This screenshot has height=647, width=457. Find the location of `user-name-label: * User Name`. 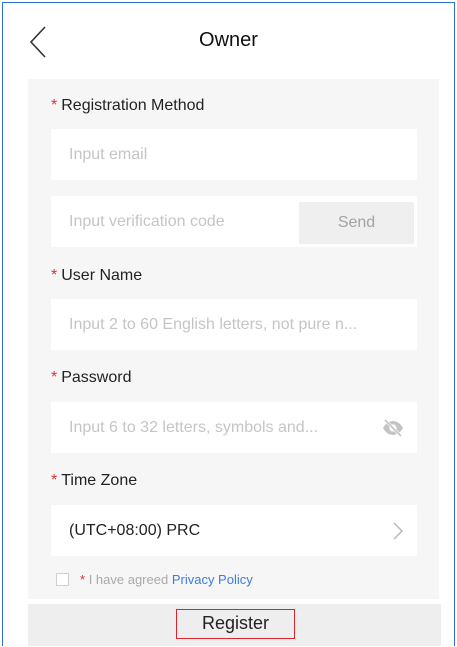

user-name-label: * User Name is located at coordinates (96, 276).